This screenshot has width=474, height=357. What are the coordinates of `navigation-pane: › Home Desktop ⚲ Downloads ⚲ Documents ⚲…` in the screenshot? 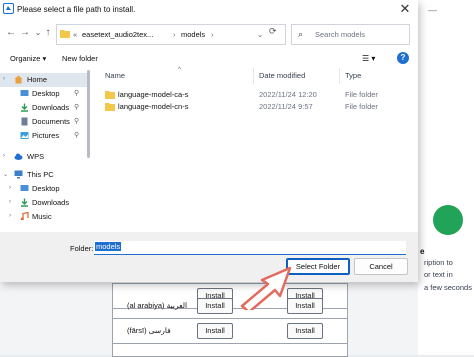 It's located at (45, 151).